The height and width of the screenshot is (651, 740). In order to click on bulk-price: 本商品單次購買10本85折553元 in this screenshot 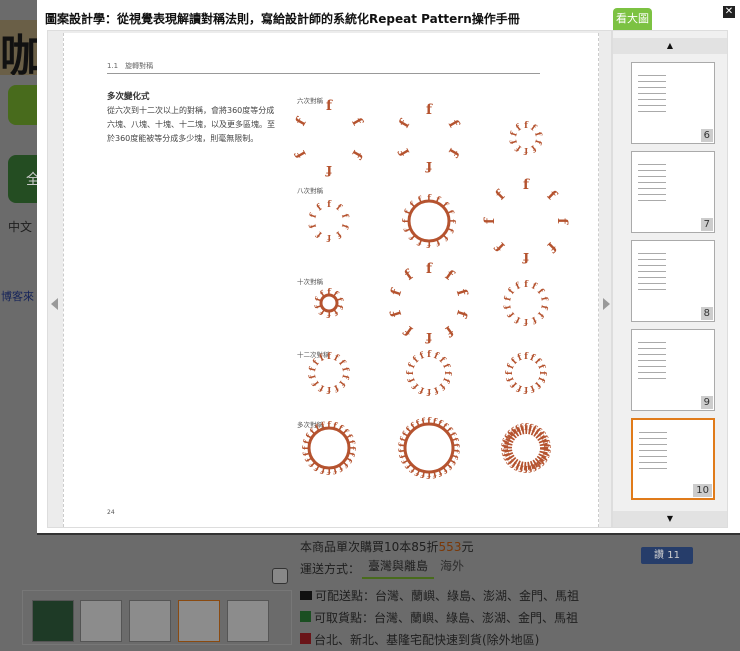, I will do `click(387, 547)`.